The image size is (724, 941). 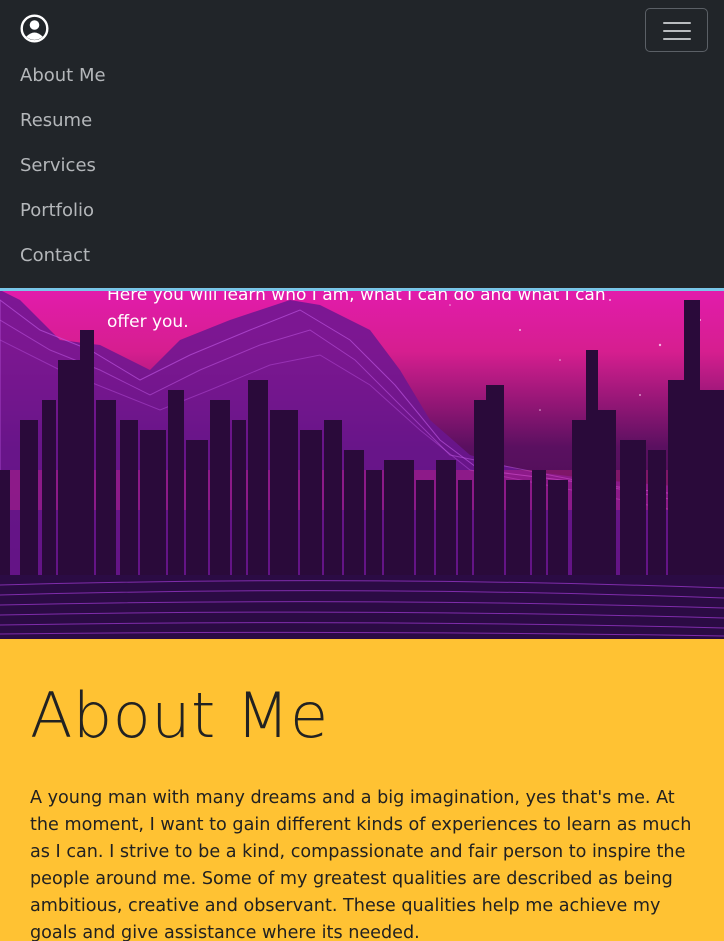 I want to click on nav-item-about-me: About Me, so click(x=63, y=80).